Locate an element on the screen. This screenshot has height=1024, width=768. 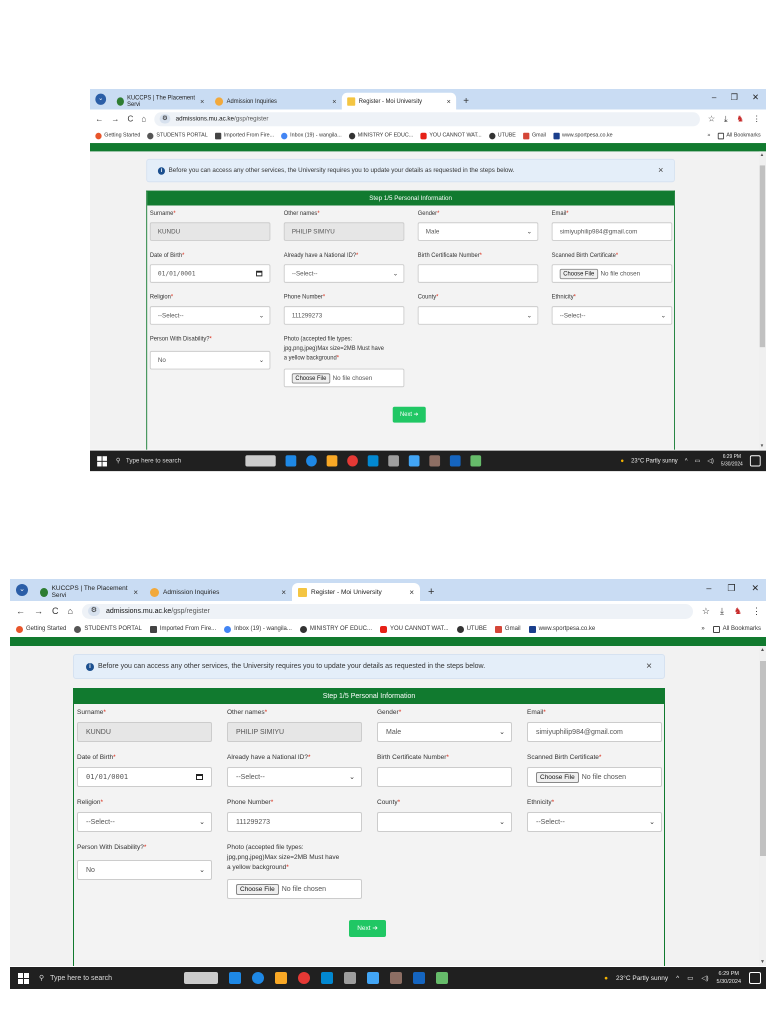
all-bookmarks-button: All Bookmarks is located at coordinates (736, 629).